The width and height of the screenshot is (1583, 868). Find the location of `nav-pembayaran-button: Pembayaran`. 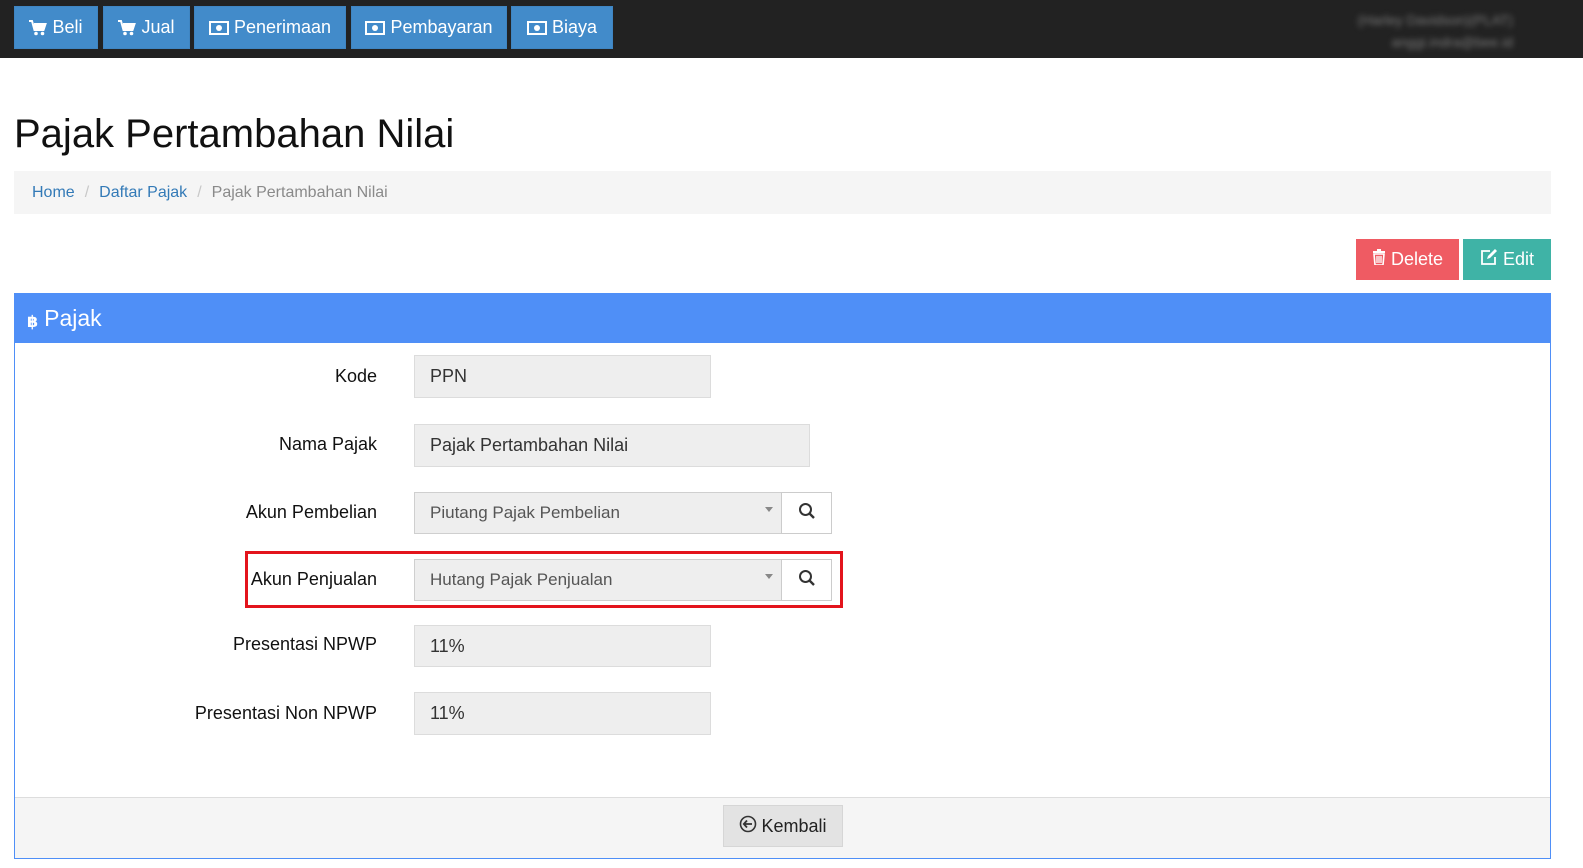

nav-pembayaran-button: Pembayaran is located at coordinates (429, 27).